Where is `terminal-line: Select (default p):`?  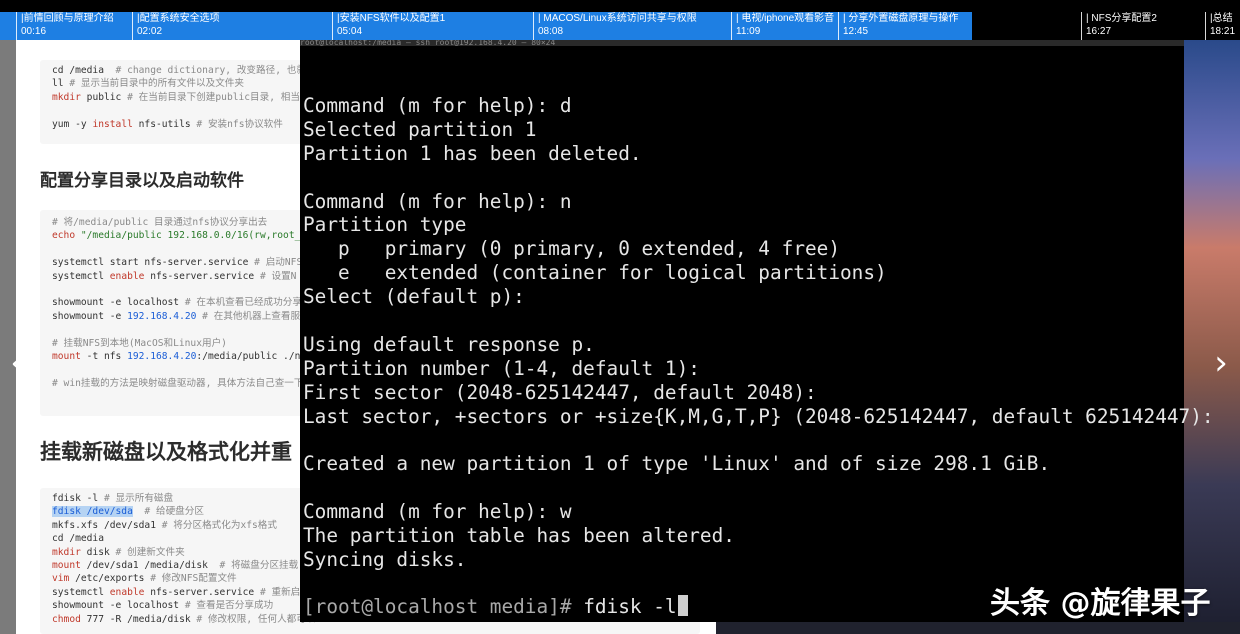 terminal-line: Select (default p): is located at coordinates (414, 297).